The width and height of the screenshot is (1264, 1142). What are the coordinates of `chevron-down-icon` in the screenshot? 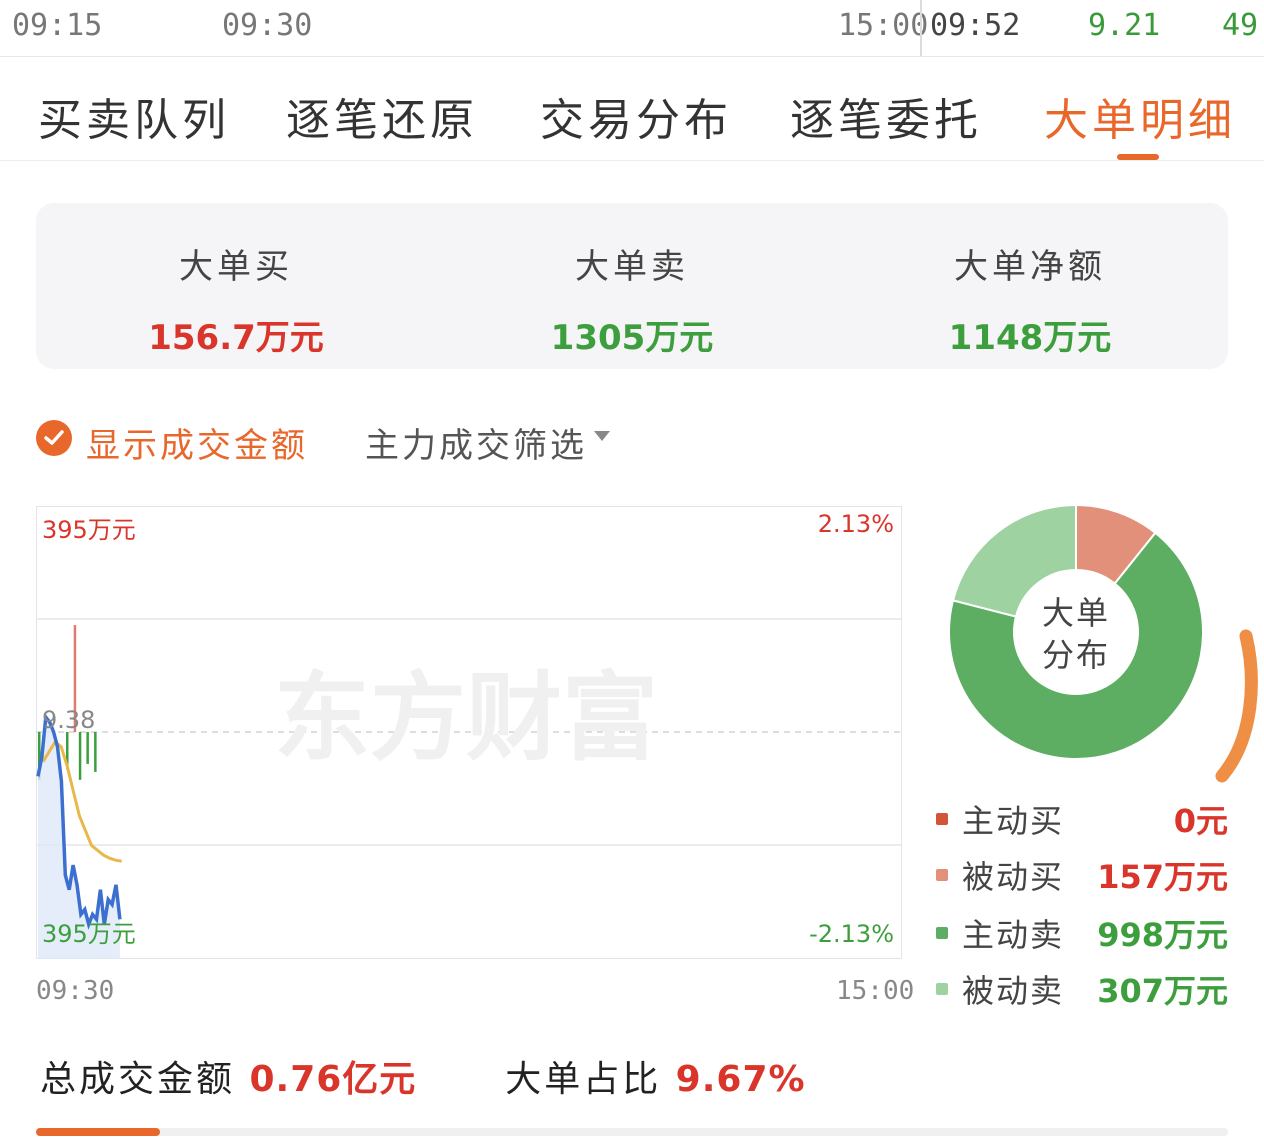 It's located at (602, 436).